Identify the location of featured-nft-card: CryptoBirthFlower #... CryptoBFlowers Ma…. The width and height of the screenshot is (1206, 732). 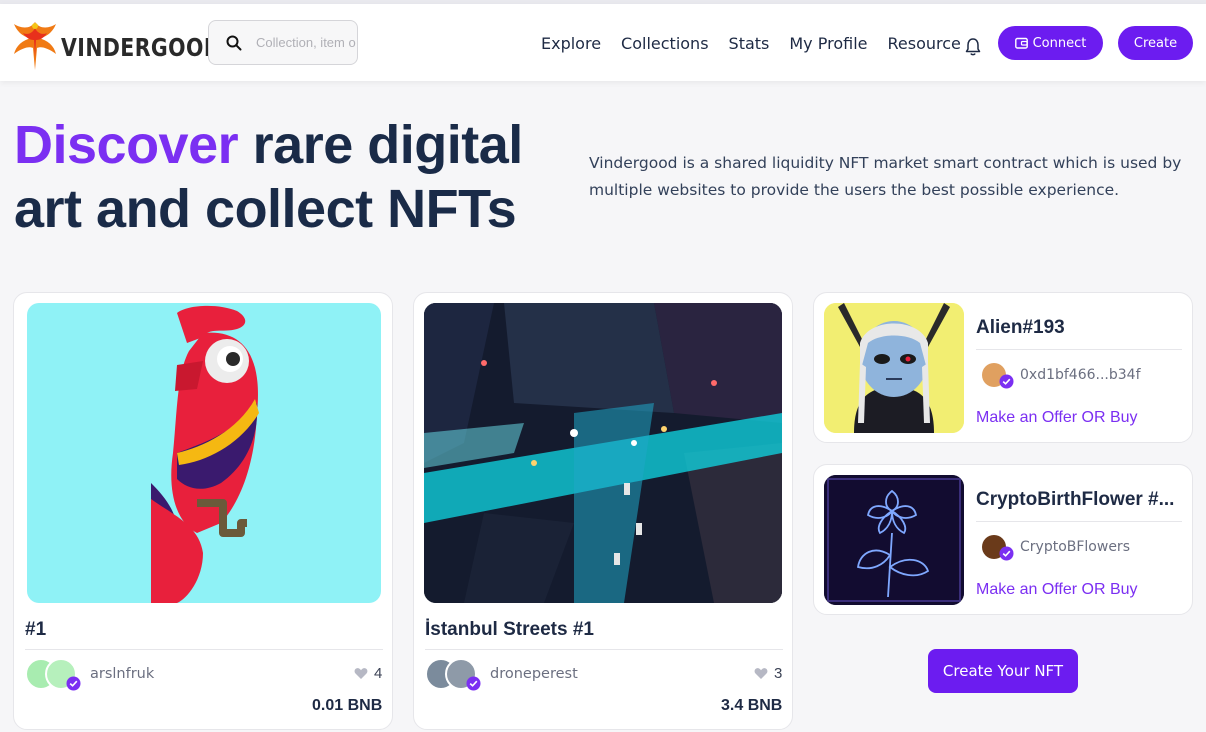
(1003, 539).